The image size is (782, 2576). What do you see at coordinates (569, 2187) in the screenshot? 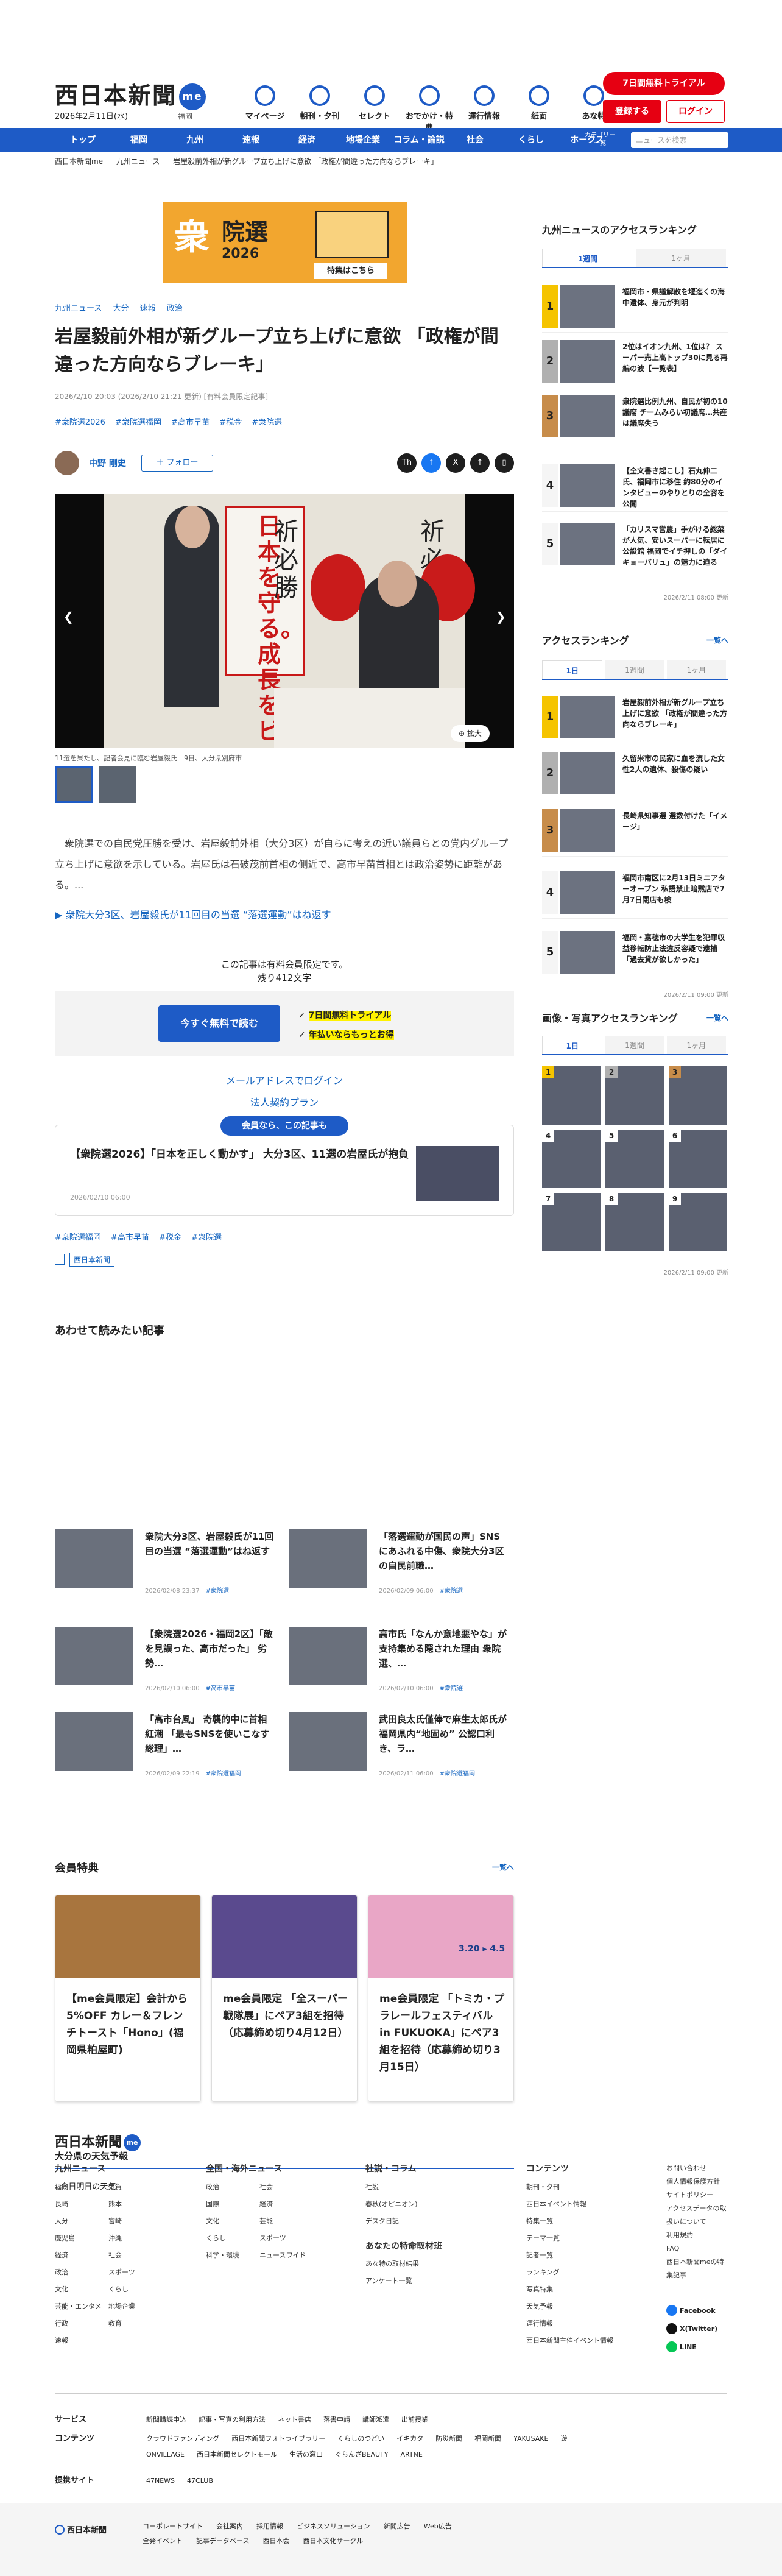
I see `footer-link: 朝刊・夕刊` at bounding box center [569, 2187].